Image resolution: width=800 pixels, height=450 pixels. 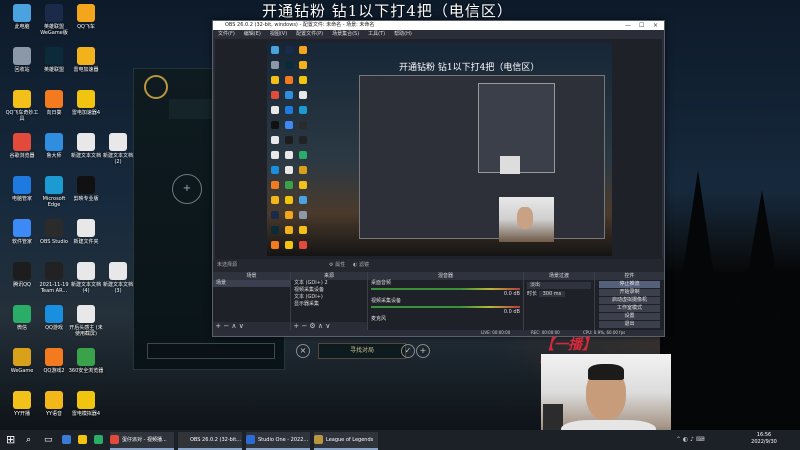 What do you see at coordinates (86, 414) in the screenshot?
I see `desktop-icon-label: 雷电模拟器4` at bounding box center [86, 414].